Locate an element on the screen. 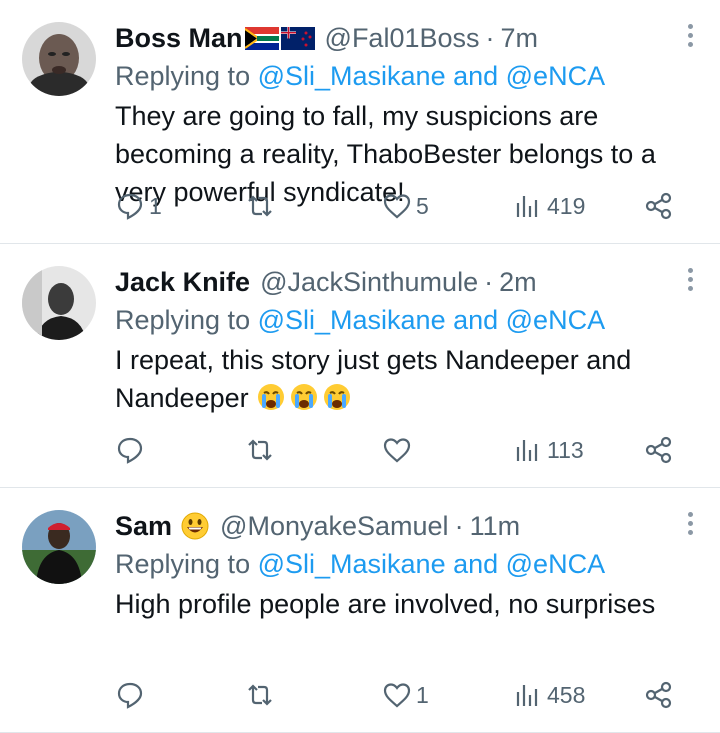  view-count: 458 is located at coordinates (566, 694).